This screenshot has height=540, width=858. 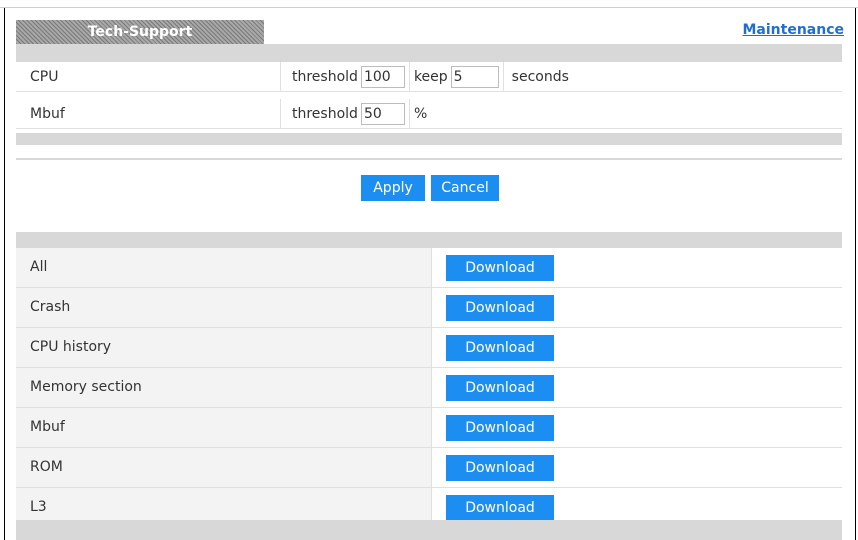 I want to click on cpu-settings-row: CPU threshold keep seconds, so click(x=429, y=77).